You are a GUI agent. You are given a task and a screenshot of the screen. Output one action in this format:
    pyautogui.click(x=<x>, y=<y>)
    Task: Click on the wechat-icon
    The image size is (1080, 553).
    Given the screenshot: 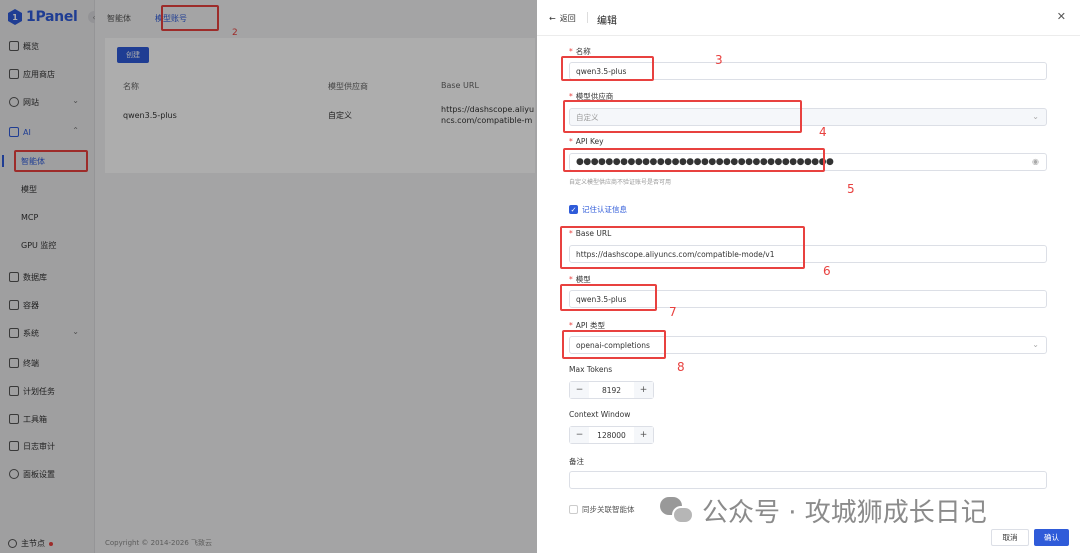 What is the action you would take?
    pyautogui.click(x=677, y=510)
    